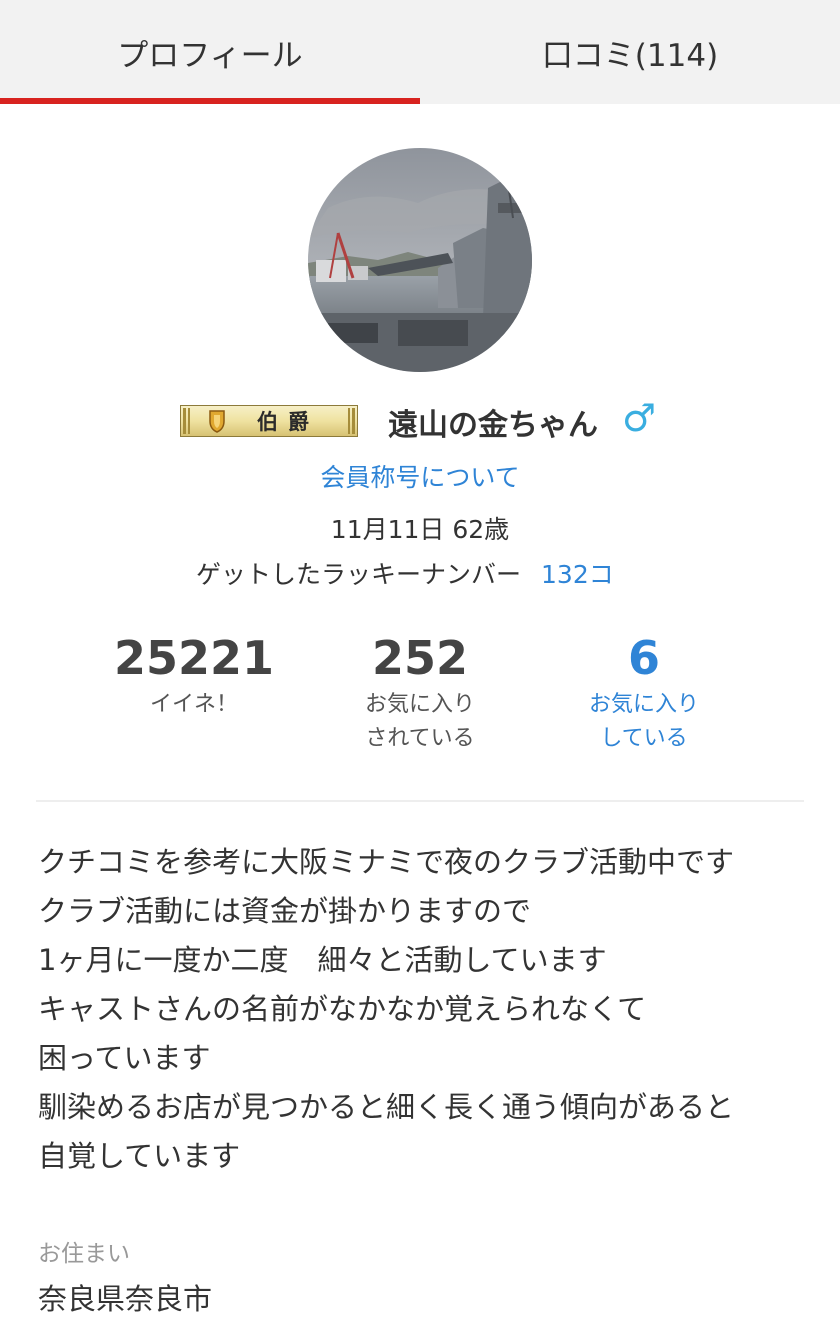  I want to click on stat-favorited: 252 お気に入り されている, so click(420, 692).